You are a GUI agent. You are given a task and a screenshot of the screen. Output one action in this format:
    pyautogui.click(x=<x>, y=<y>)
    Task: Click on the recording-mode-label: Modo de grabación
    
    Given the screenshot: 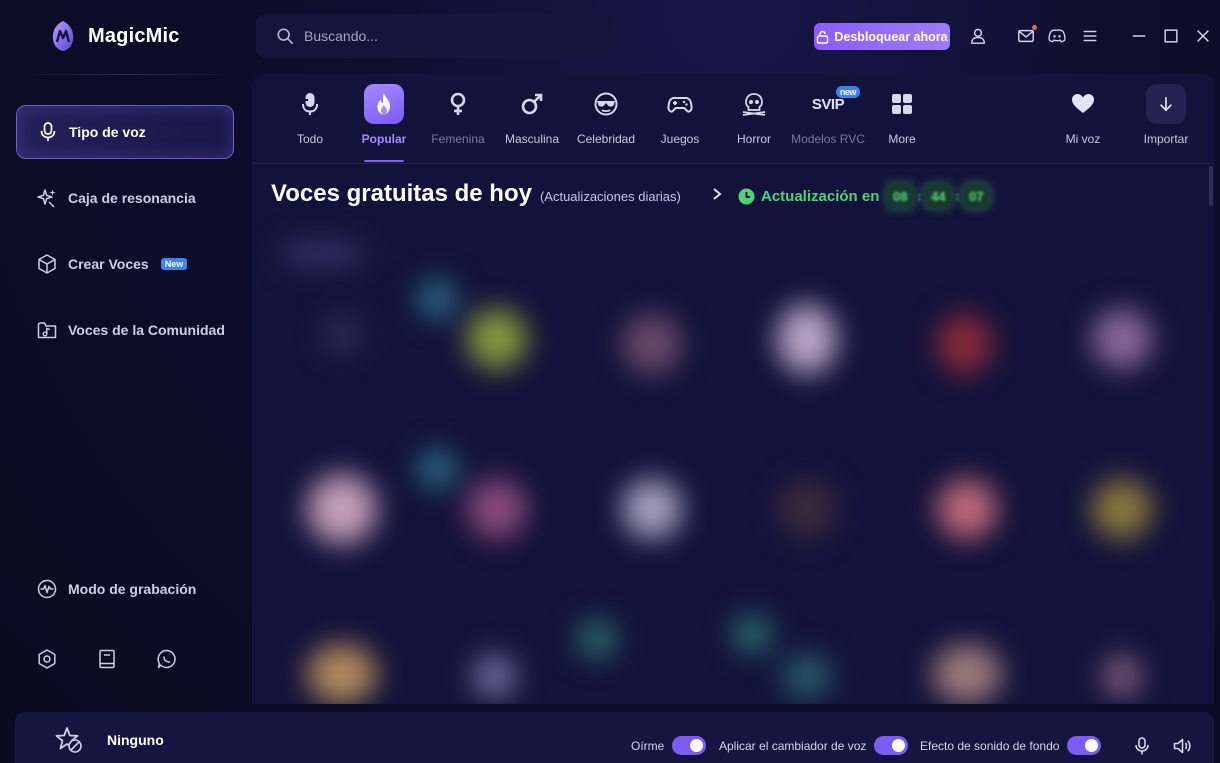 What is the action you would take?
    pyautogui.click(x=132, y=589)
    